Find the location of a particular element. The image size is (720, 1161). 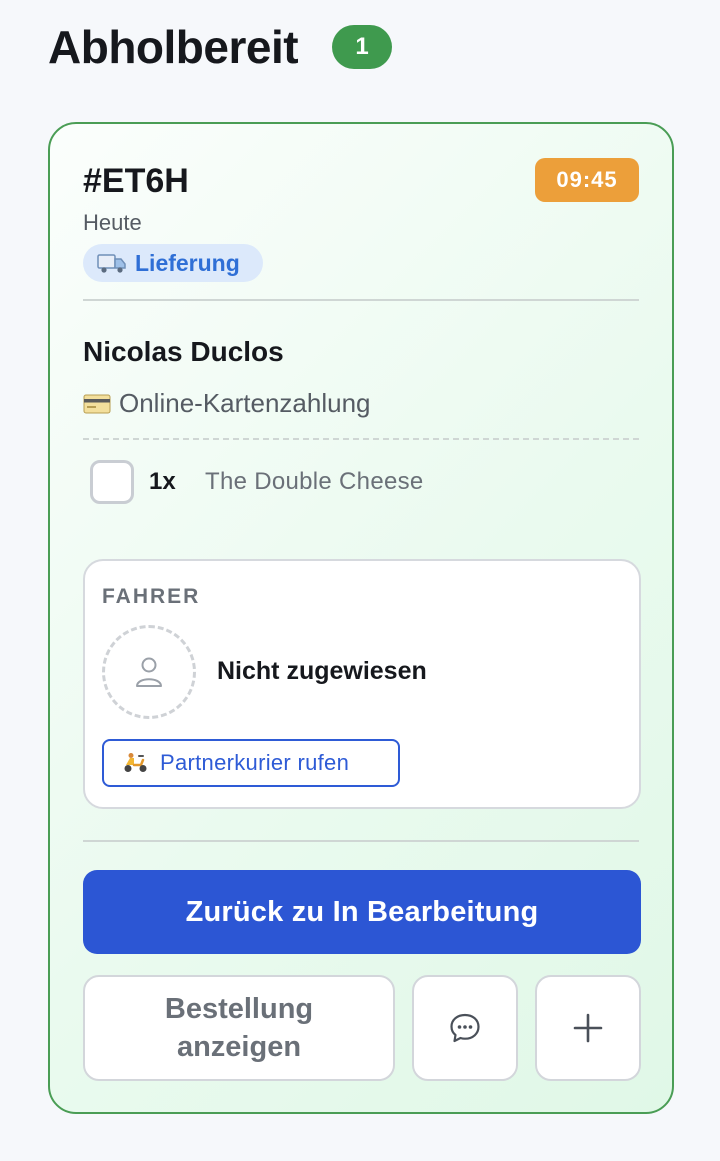

order-date: Heute is located at coordinates (112, 222).